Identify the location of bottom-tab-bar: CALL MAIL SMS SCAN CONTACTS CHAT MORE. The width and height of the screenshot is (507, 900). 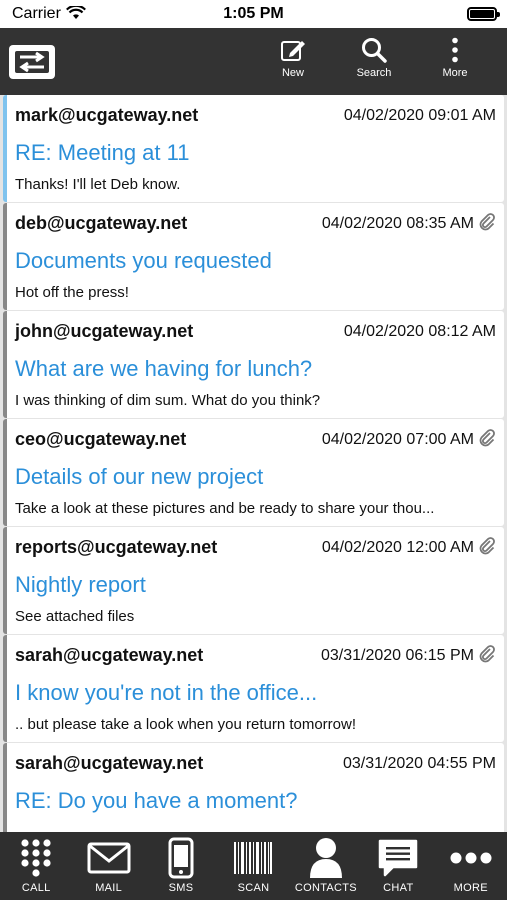
(253, 866).